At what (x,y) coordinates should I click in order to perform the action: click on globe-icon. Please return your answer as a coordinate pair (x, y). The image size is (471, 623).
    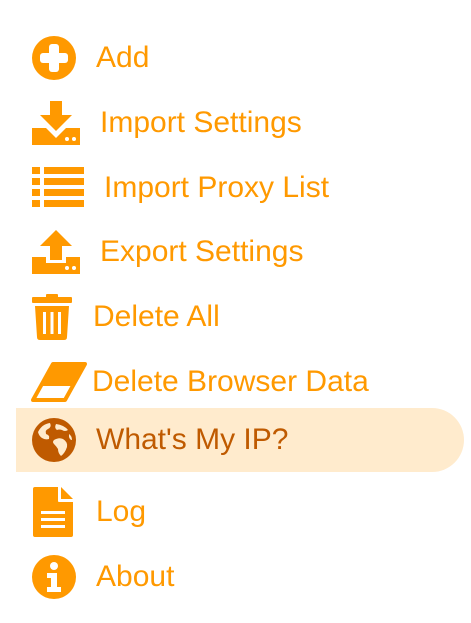
    Looking at the image, I should click on (54, 440).